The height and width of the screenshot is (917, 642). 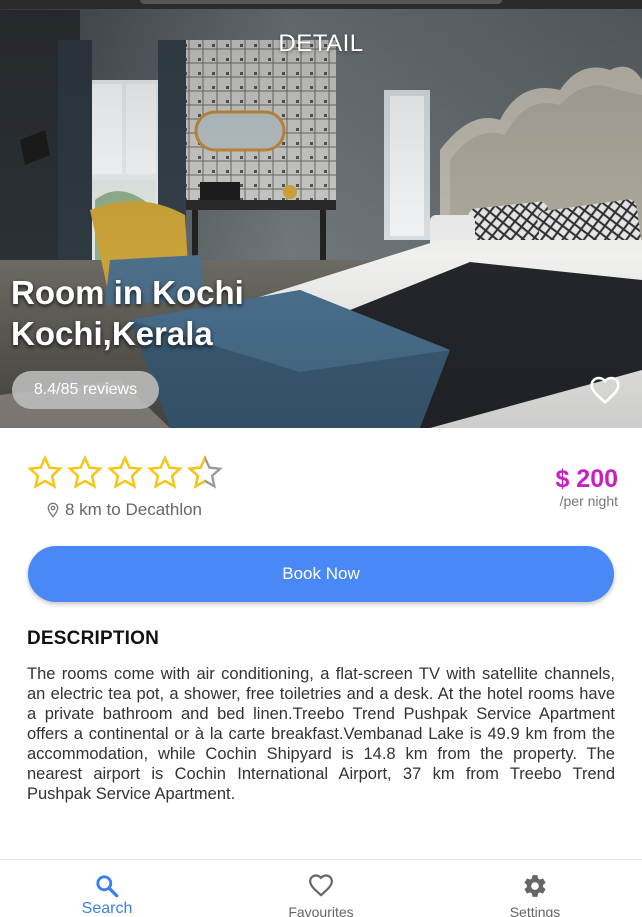 What do you see at coordinates (53, 510) in the screenshot?
I see `location-pin-icon` at bounding box center [53, 510].